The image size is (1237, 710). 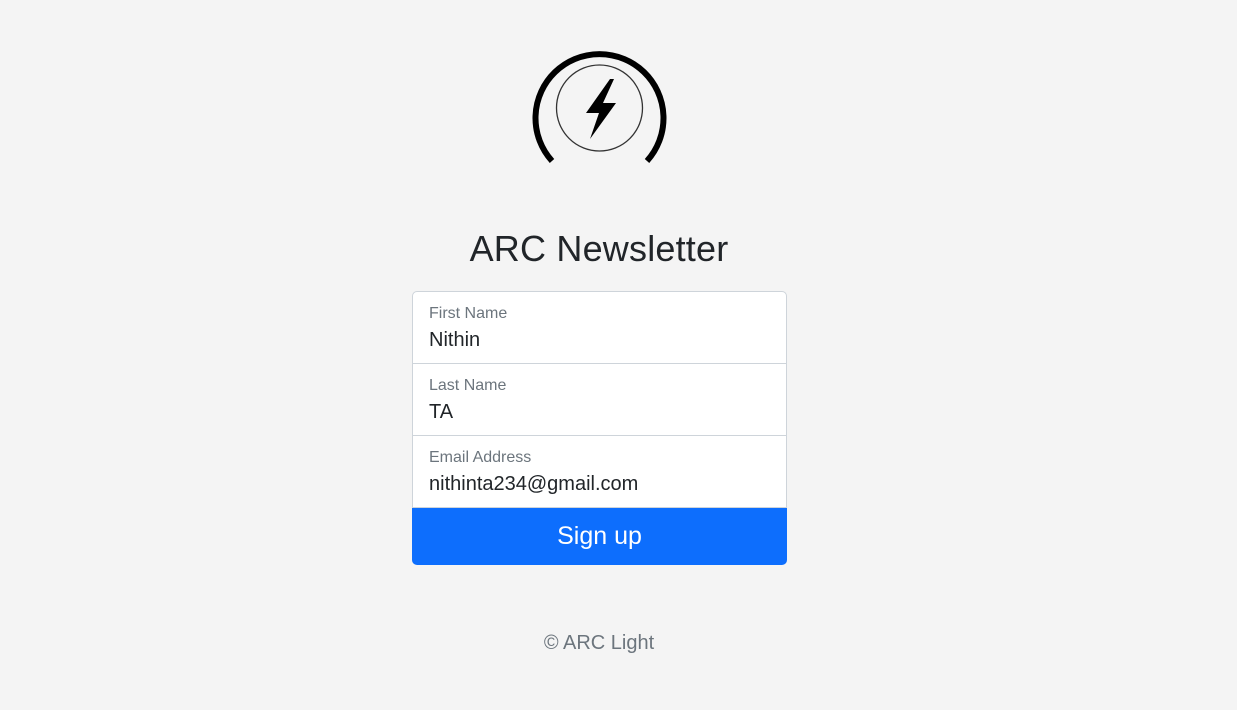 What do you see at coordinates (441, 412) in the screenshot?
I see `last-name-input: TA` at bounding box center [441, 412].